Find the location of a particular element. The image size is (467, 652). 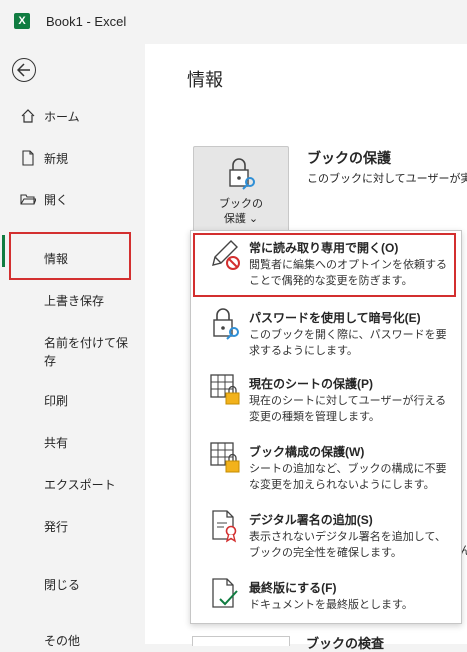

nav-more: その他 is located at coordinates (72, 640).